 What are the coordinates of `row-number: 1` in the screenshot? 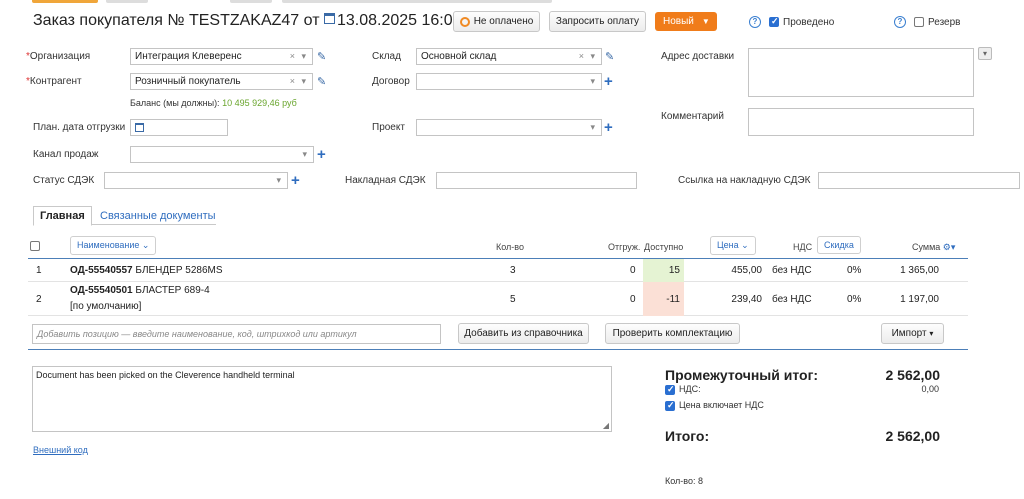 It's located at (39, 270).